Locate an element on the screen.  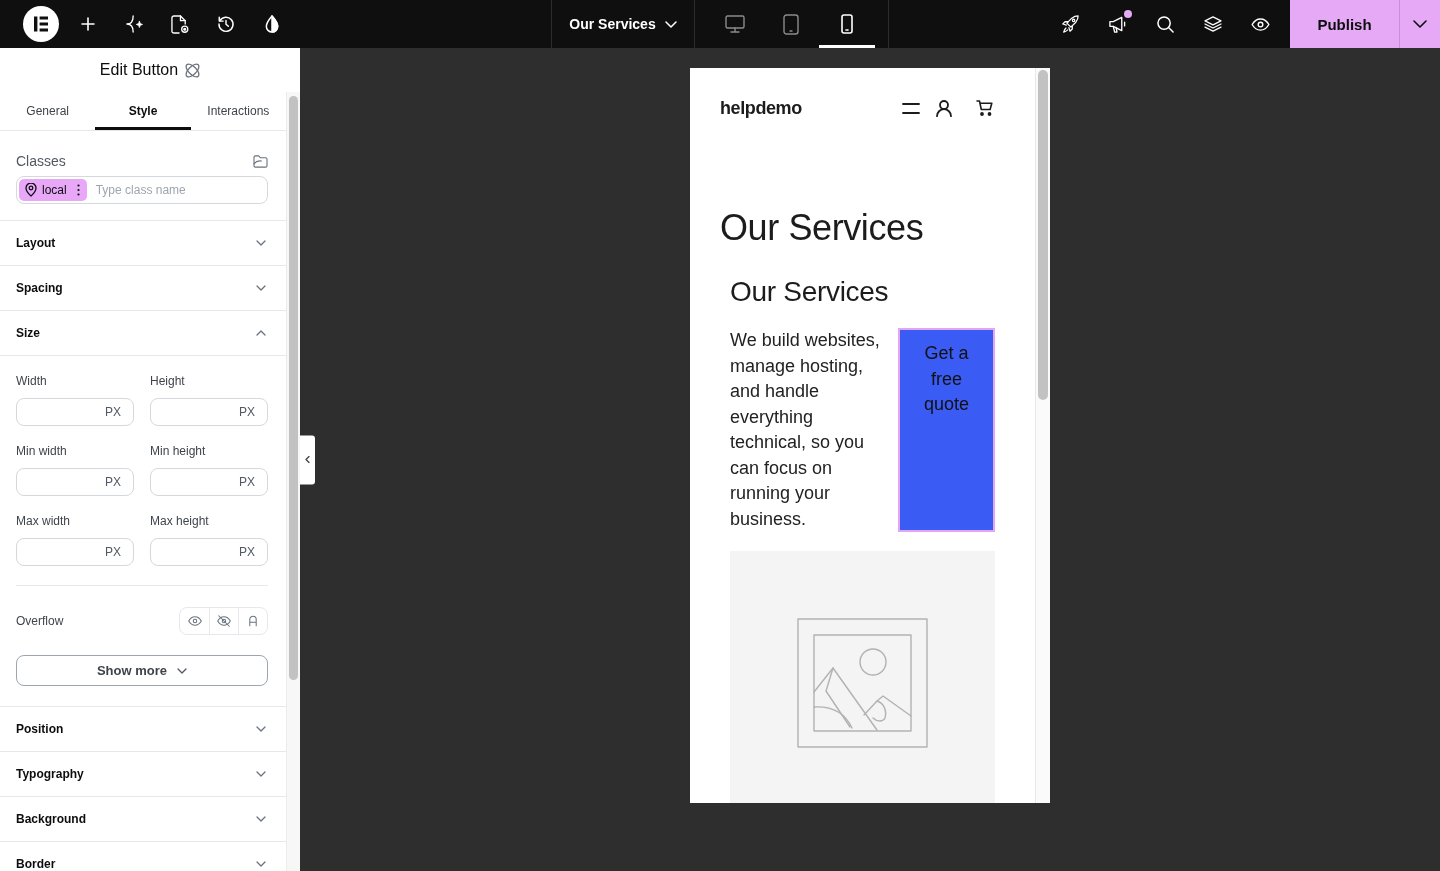
search-icon is located at coordinates (1165, 24).